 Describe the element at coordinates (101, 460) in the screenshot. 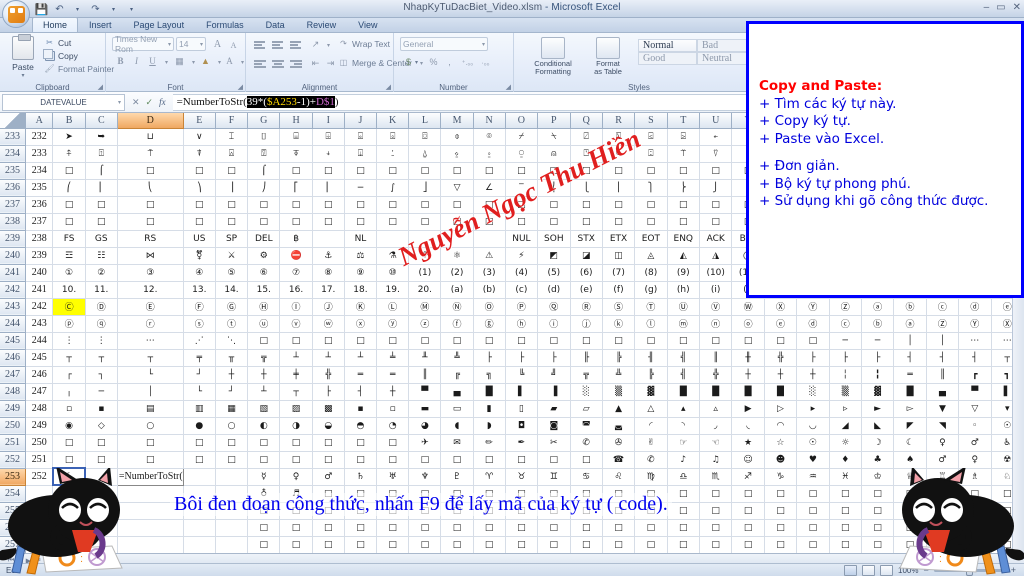

I see `cell-C252: □` at that location.